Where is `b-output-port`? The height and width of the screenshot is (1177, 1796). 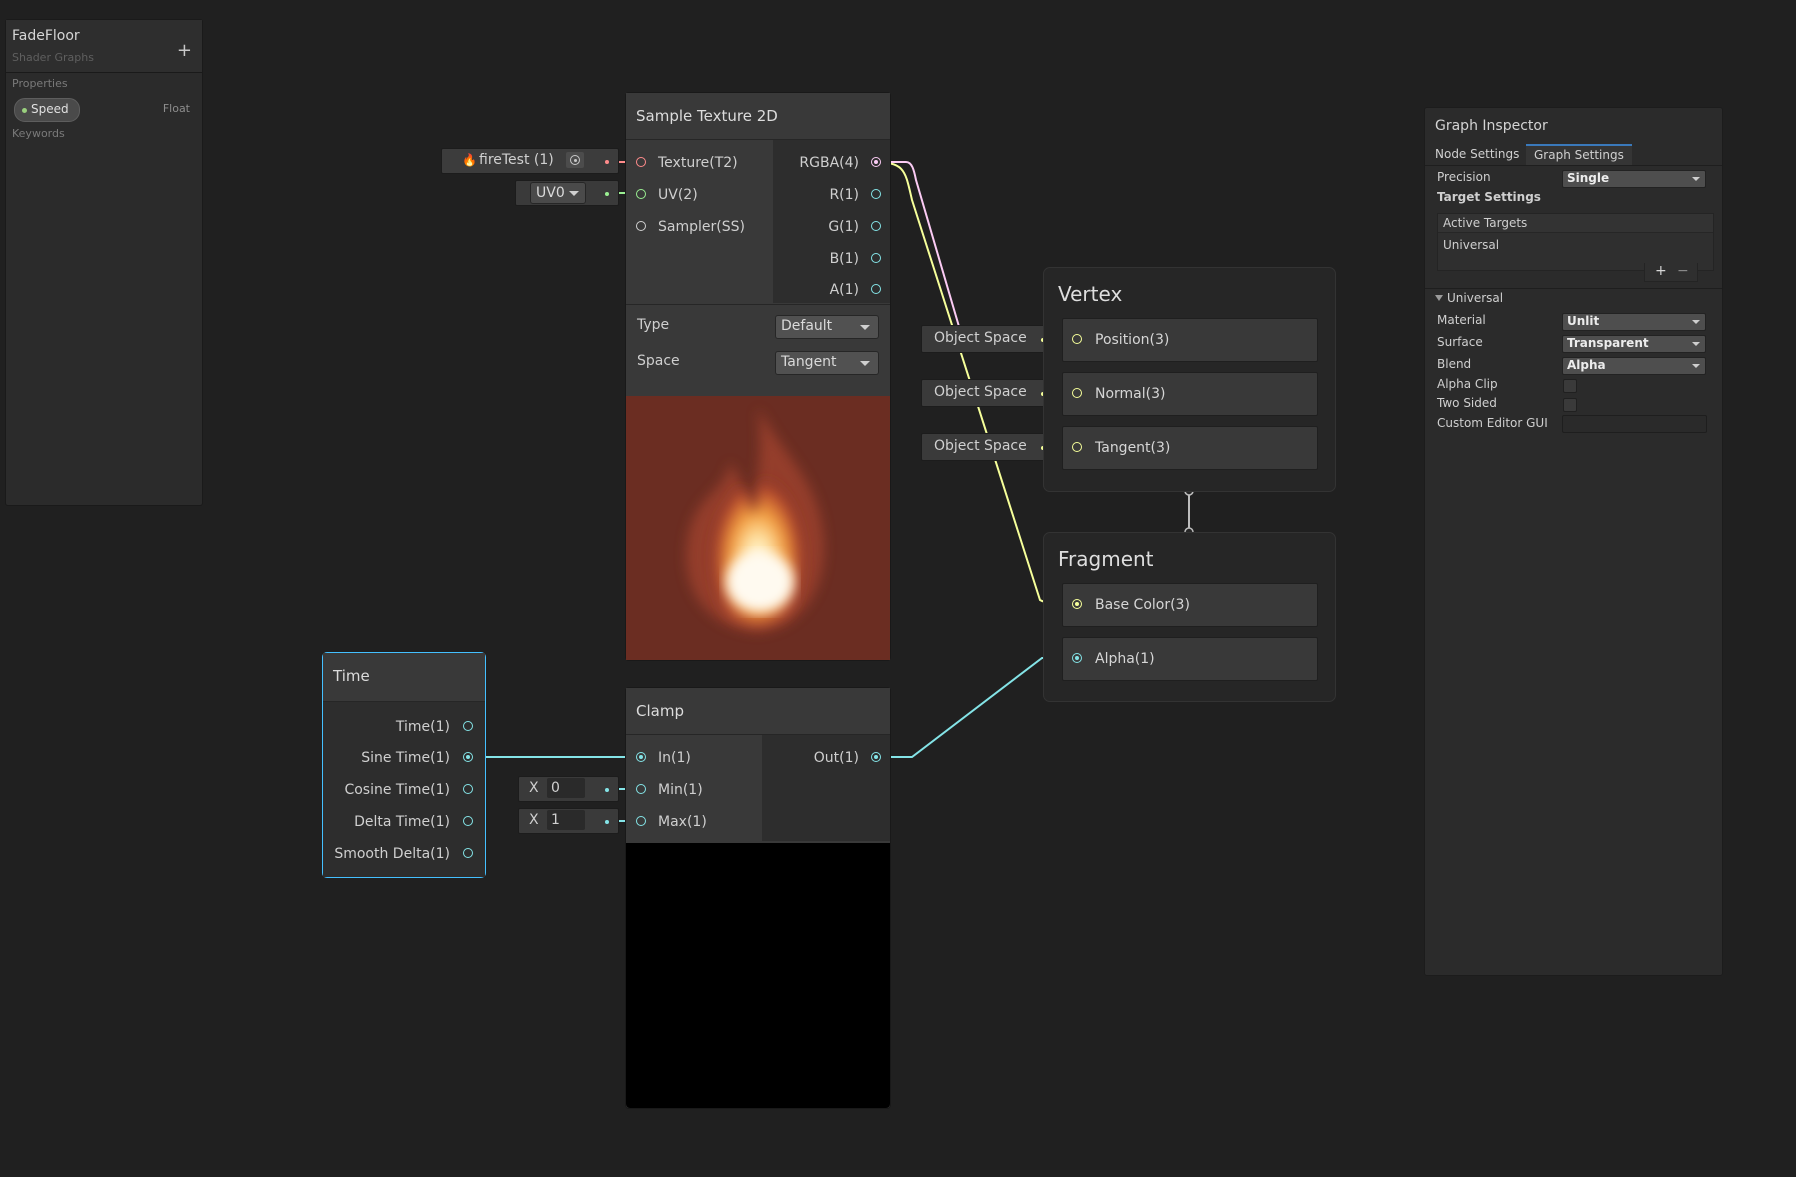 b-output-port is located at coordinates (876, 258).